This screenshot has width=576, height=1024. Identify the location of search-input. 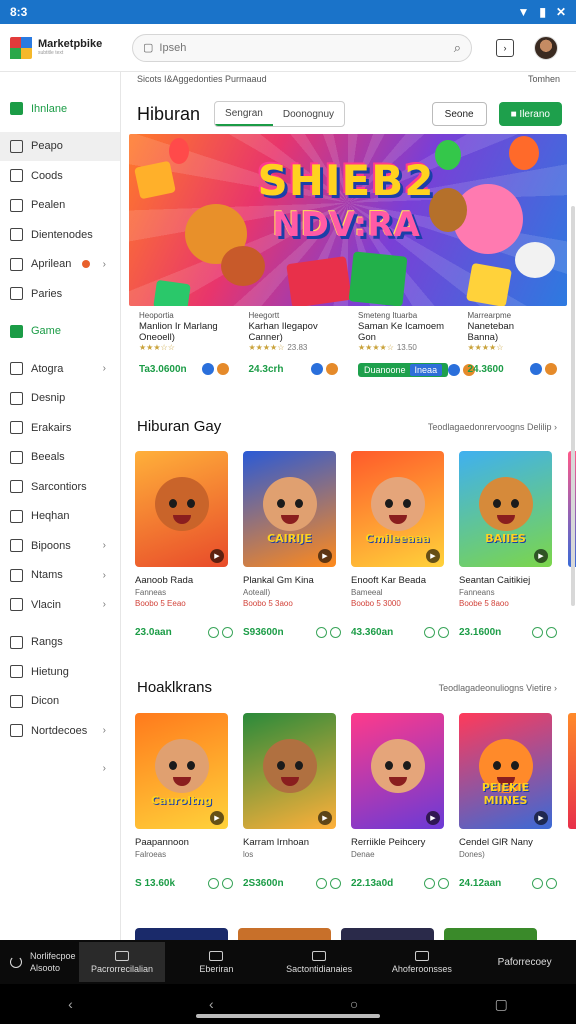
(306, 47).